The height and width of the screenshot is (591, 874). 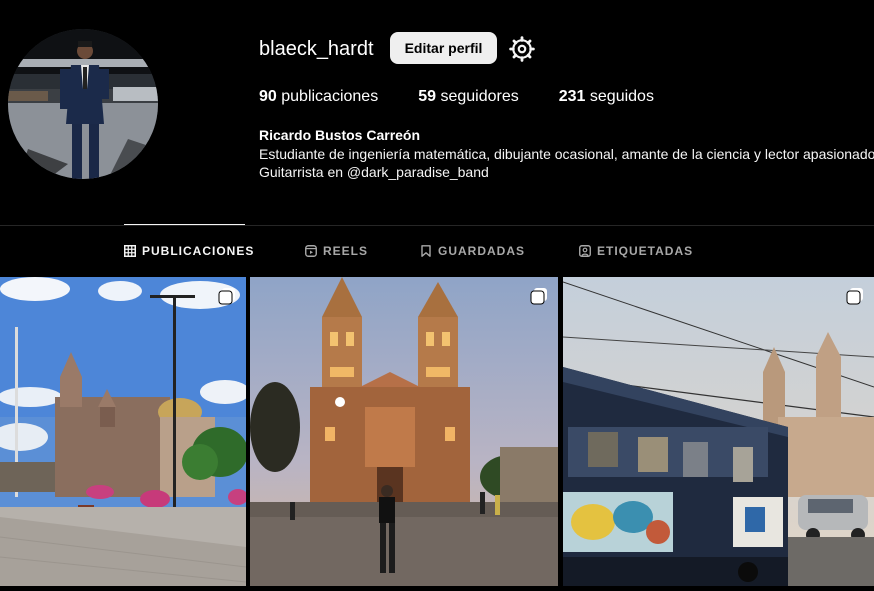 I want to click on bio-line: Guitarrista en @dark_paradise_band, so click(x=374, y=172).